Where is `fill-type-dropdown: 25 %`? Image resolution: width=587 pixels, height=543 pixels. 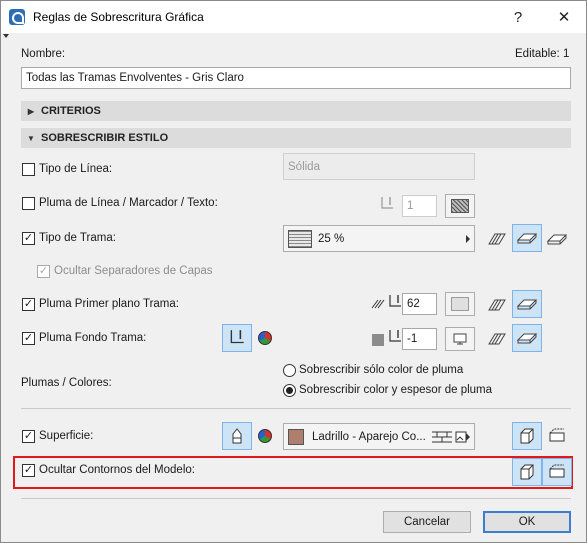
fill-type-dropdown: 25 % is located at coordinates (379, 238).